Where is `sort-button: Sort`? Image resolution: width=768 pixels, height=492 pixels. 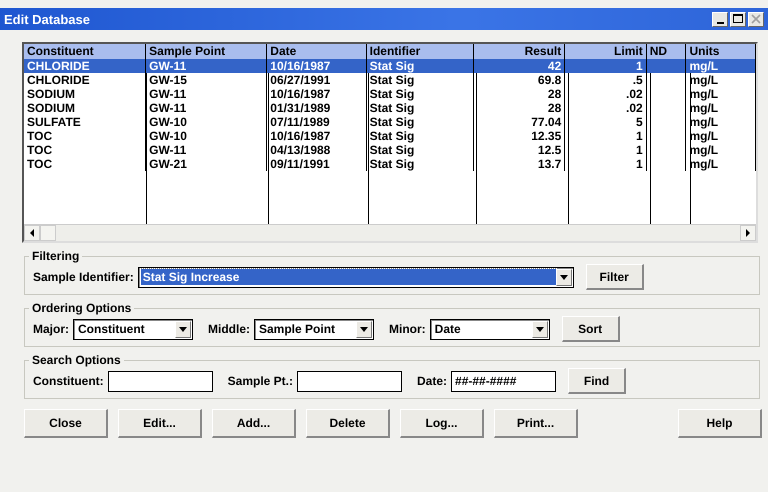 sort-button: Sort is located at coordinates (591, 329).